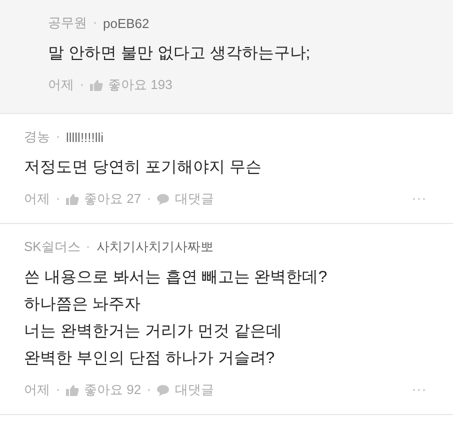 The width and height of the screenshot is (475, 424). I want to click on author-name: 사치기사치기사짜뽀, so click(155, 247).